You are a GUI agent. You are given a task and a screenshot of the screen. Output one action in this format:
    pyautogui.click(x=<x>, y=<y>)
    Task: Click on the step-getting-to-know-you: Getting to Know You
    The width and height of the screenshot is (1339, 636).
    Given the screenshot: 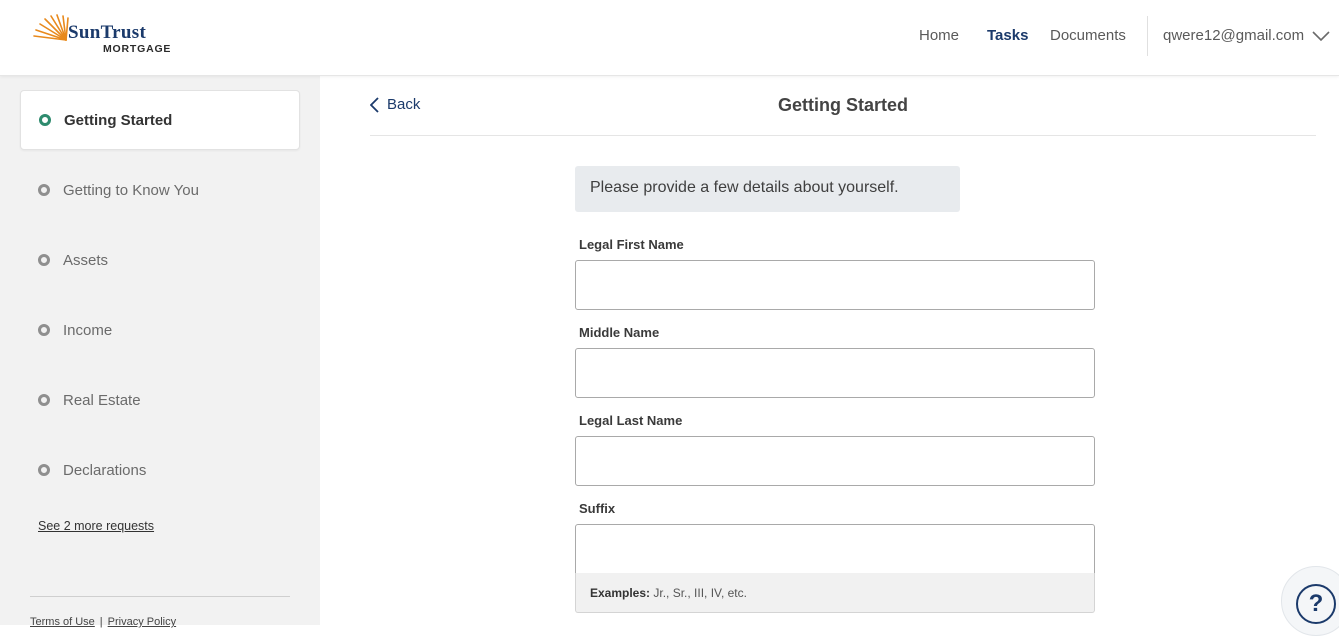 What is the action you would take?
    pyautogui.click(x=160, y=190)
    